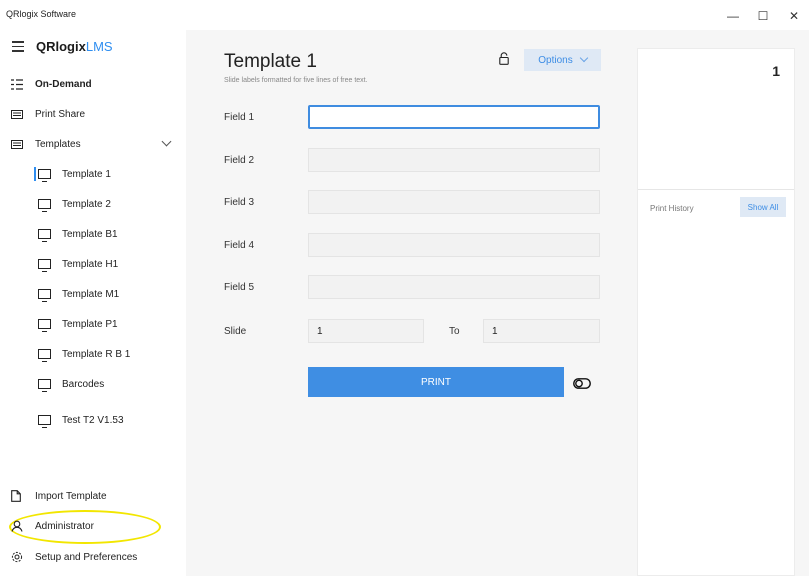  I want to click on template-item-label: Barcodes, so click(83, 384).